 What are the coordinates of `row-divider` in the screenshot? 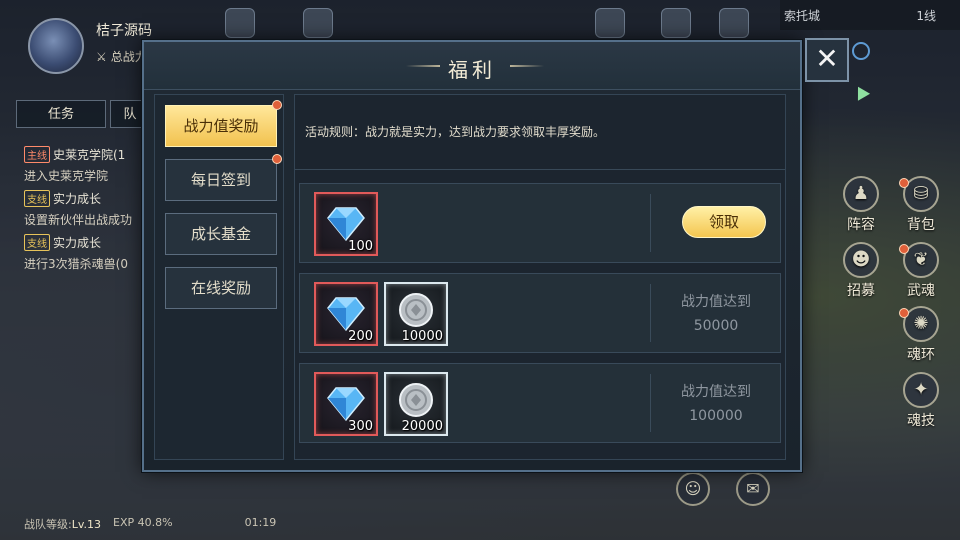 It's located at (650, 223).